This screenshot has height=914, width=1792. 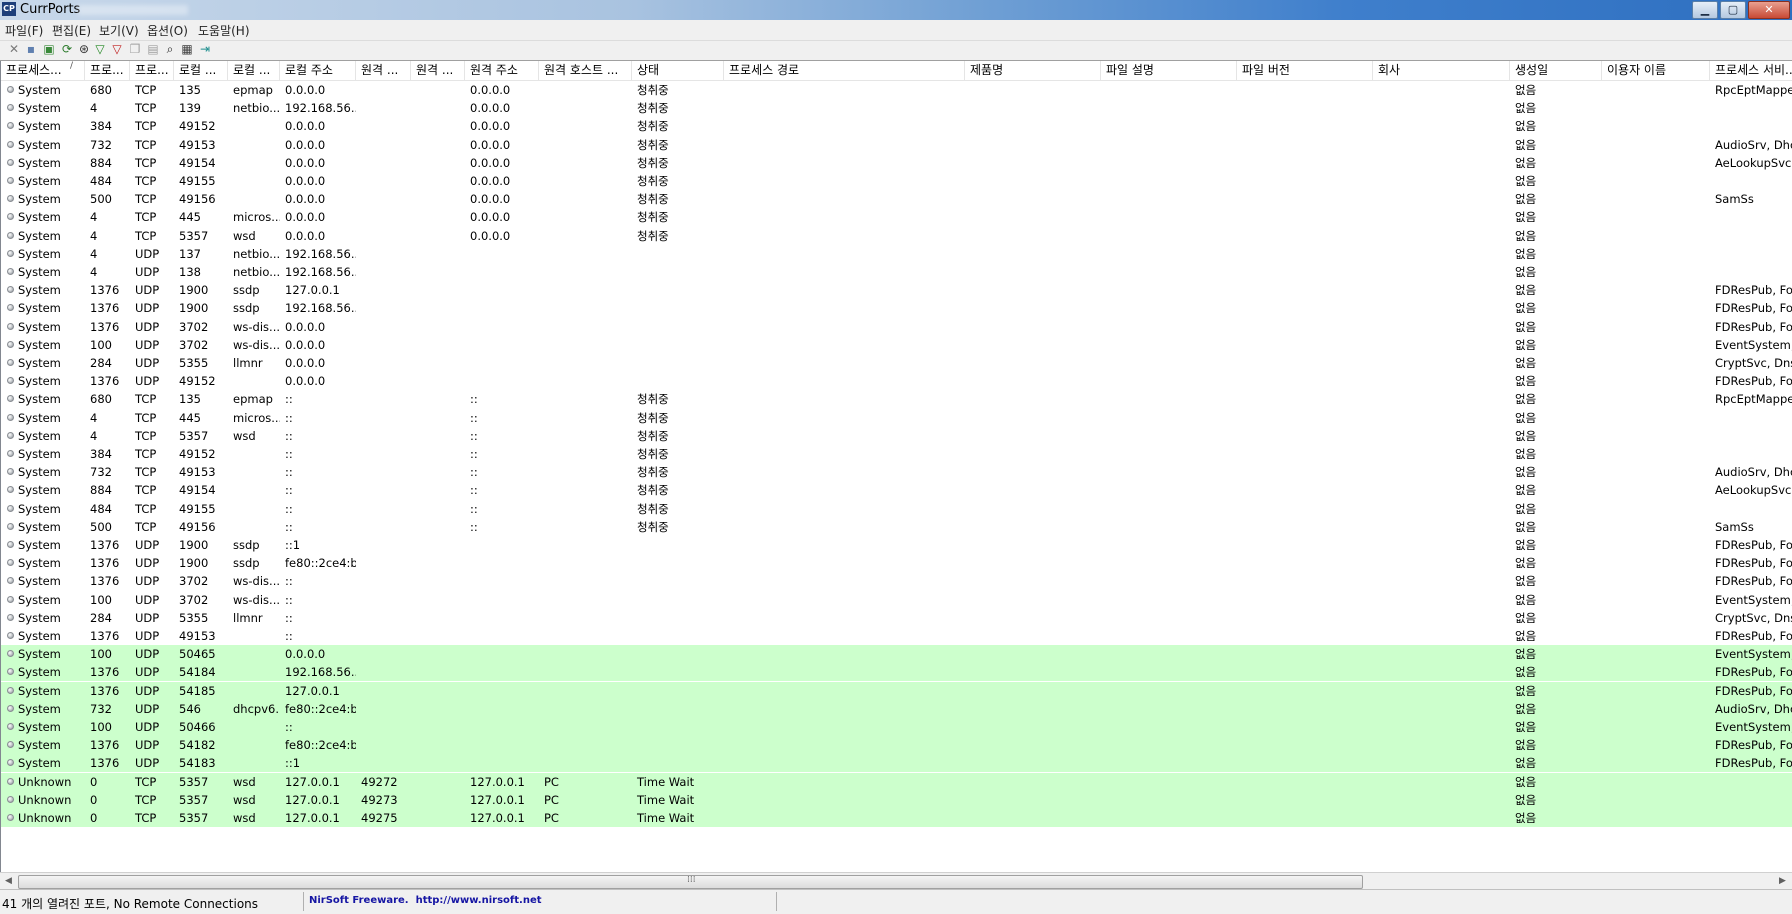 I want to click on close-button: ✕, so click(x=1769, y=10).